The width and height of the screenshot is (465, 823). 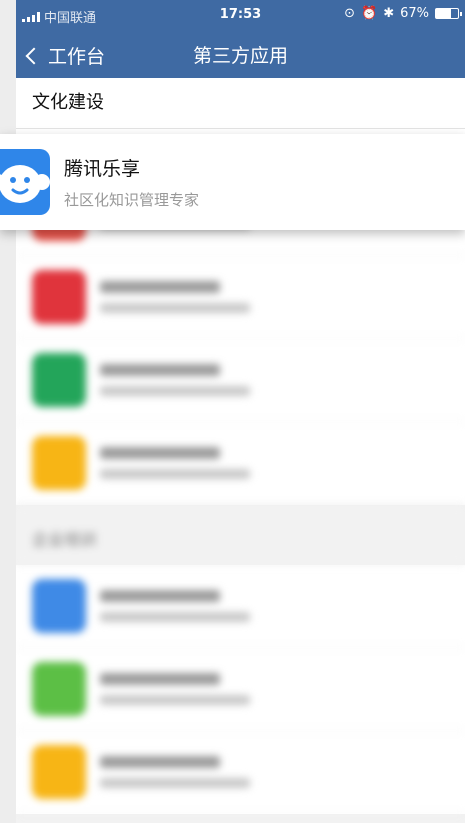 What do you see at coordinates (240, 535) in the screenshot?
I see `group-title-training: 企业培训` at bounding box center [240, 535].